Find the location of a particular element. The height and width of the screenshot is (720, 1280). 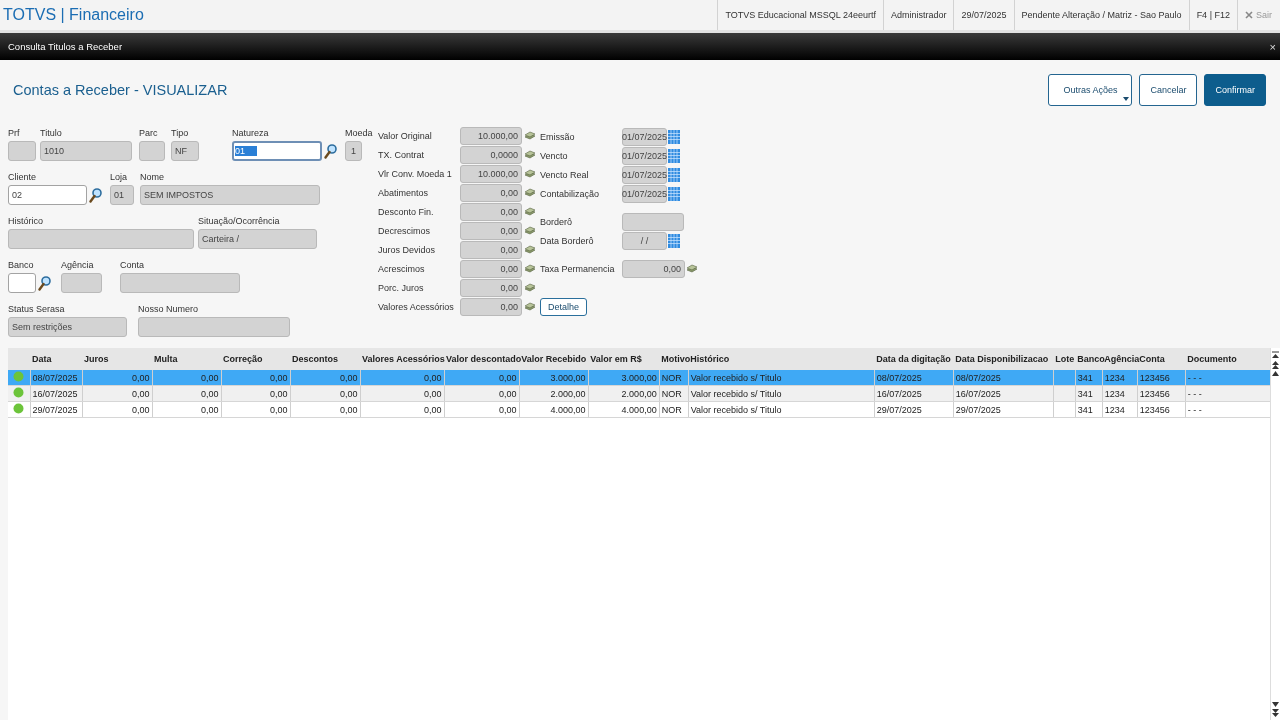

status-item: F4 | F12 is located at coordinates (1212, 15).